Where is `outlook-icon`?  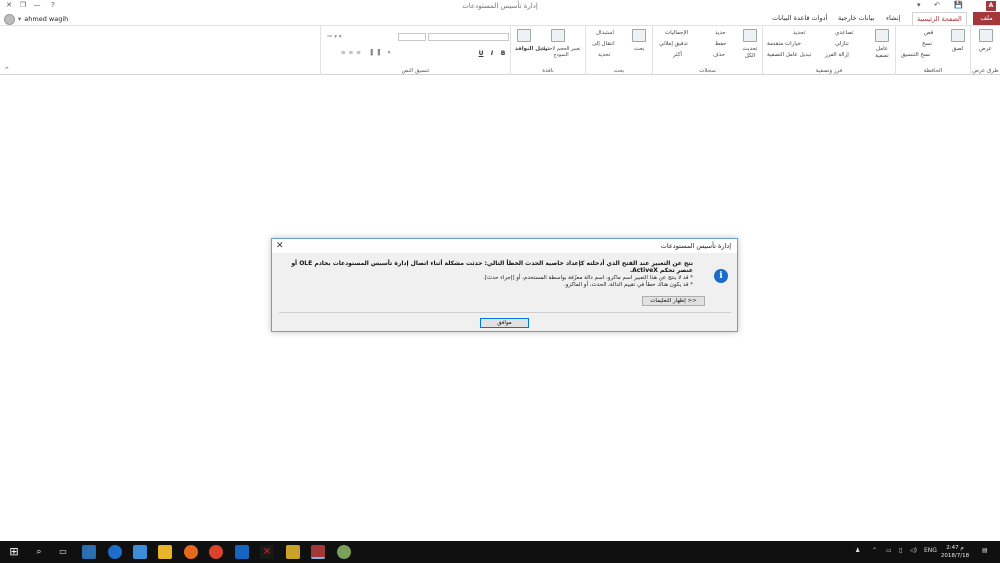 outlook-icon is located at coordinates (242, 552).